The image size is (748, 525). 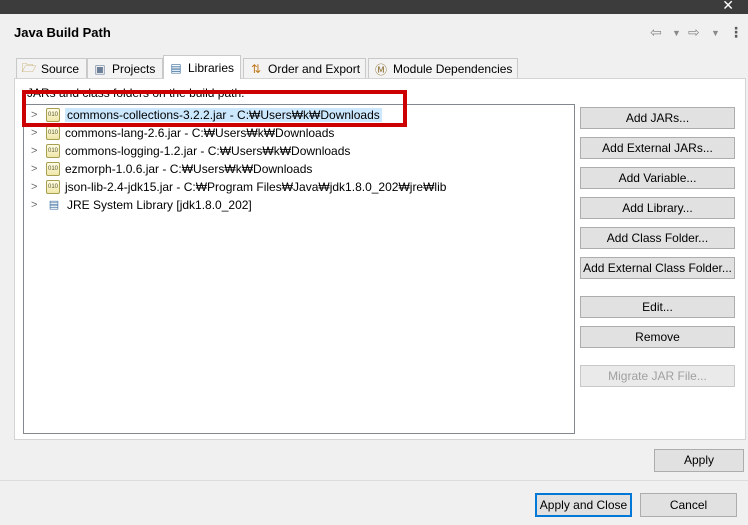 What do you see at coordinates (134, 69) in the screenshot?
I see `tab-label: Projects` at bounding box center [134, 69].